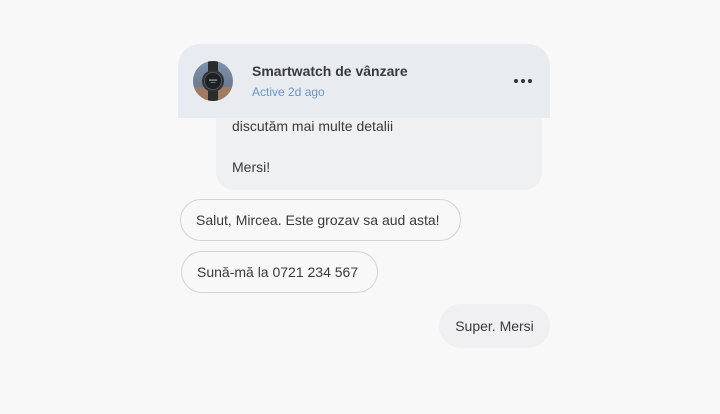 The width and height of the screenshot is (720, 414). I want to click on message-bubble-received: Salut, Mircea. Este grozav sa aud asta!, so click(320, 220).